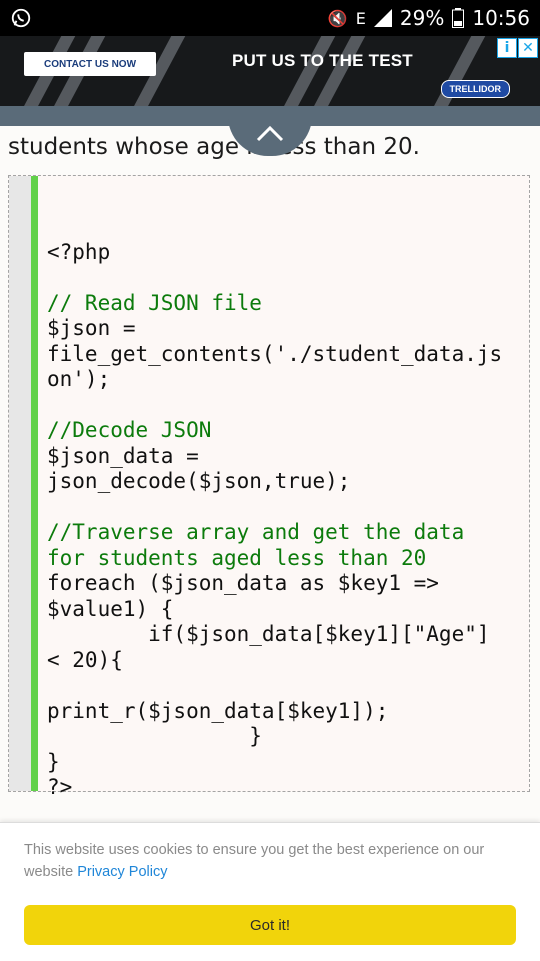  What do you see at coordinates (154, 302) in the screenshot?
I see `code-line: // Read JSON file` at bounding box center [154, 302].